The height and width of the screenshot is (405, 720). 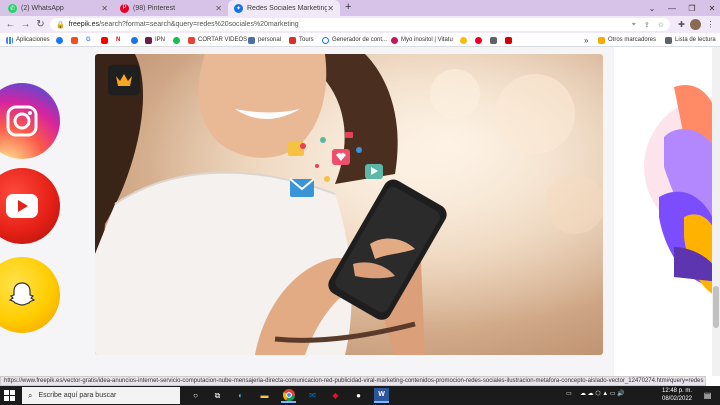 I want to click on premium-crown-icon, so click(x=124, y=80).